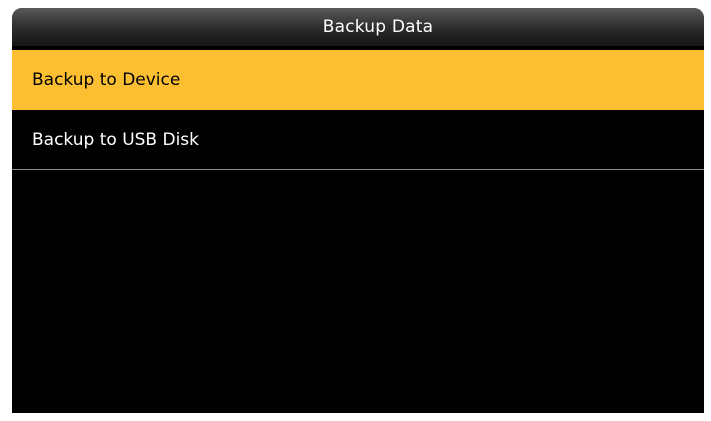 This screenshot has width=711, height=421. I want to click on menu-item-label: Backup to USB Disk, so click(116, 139).